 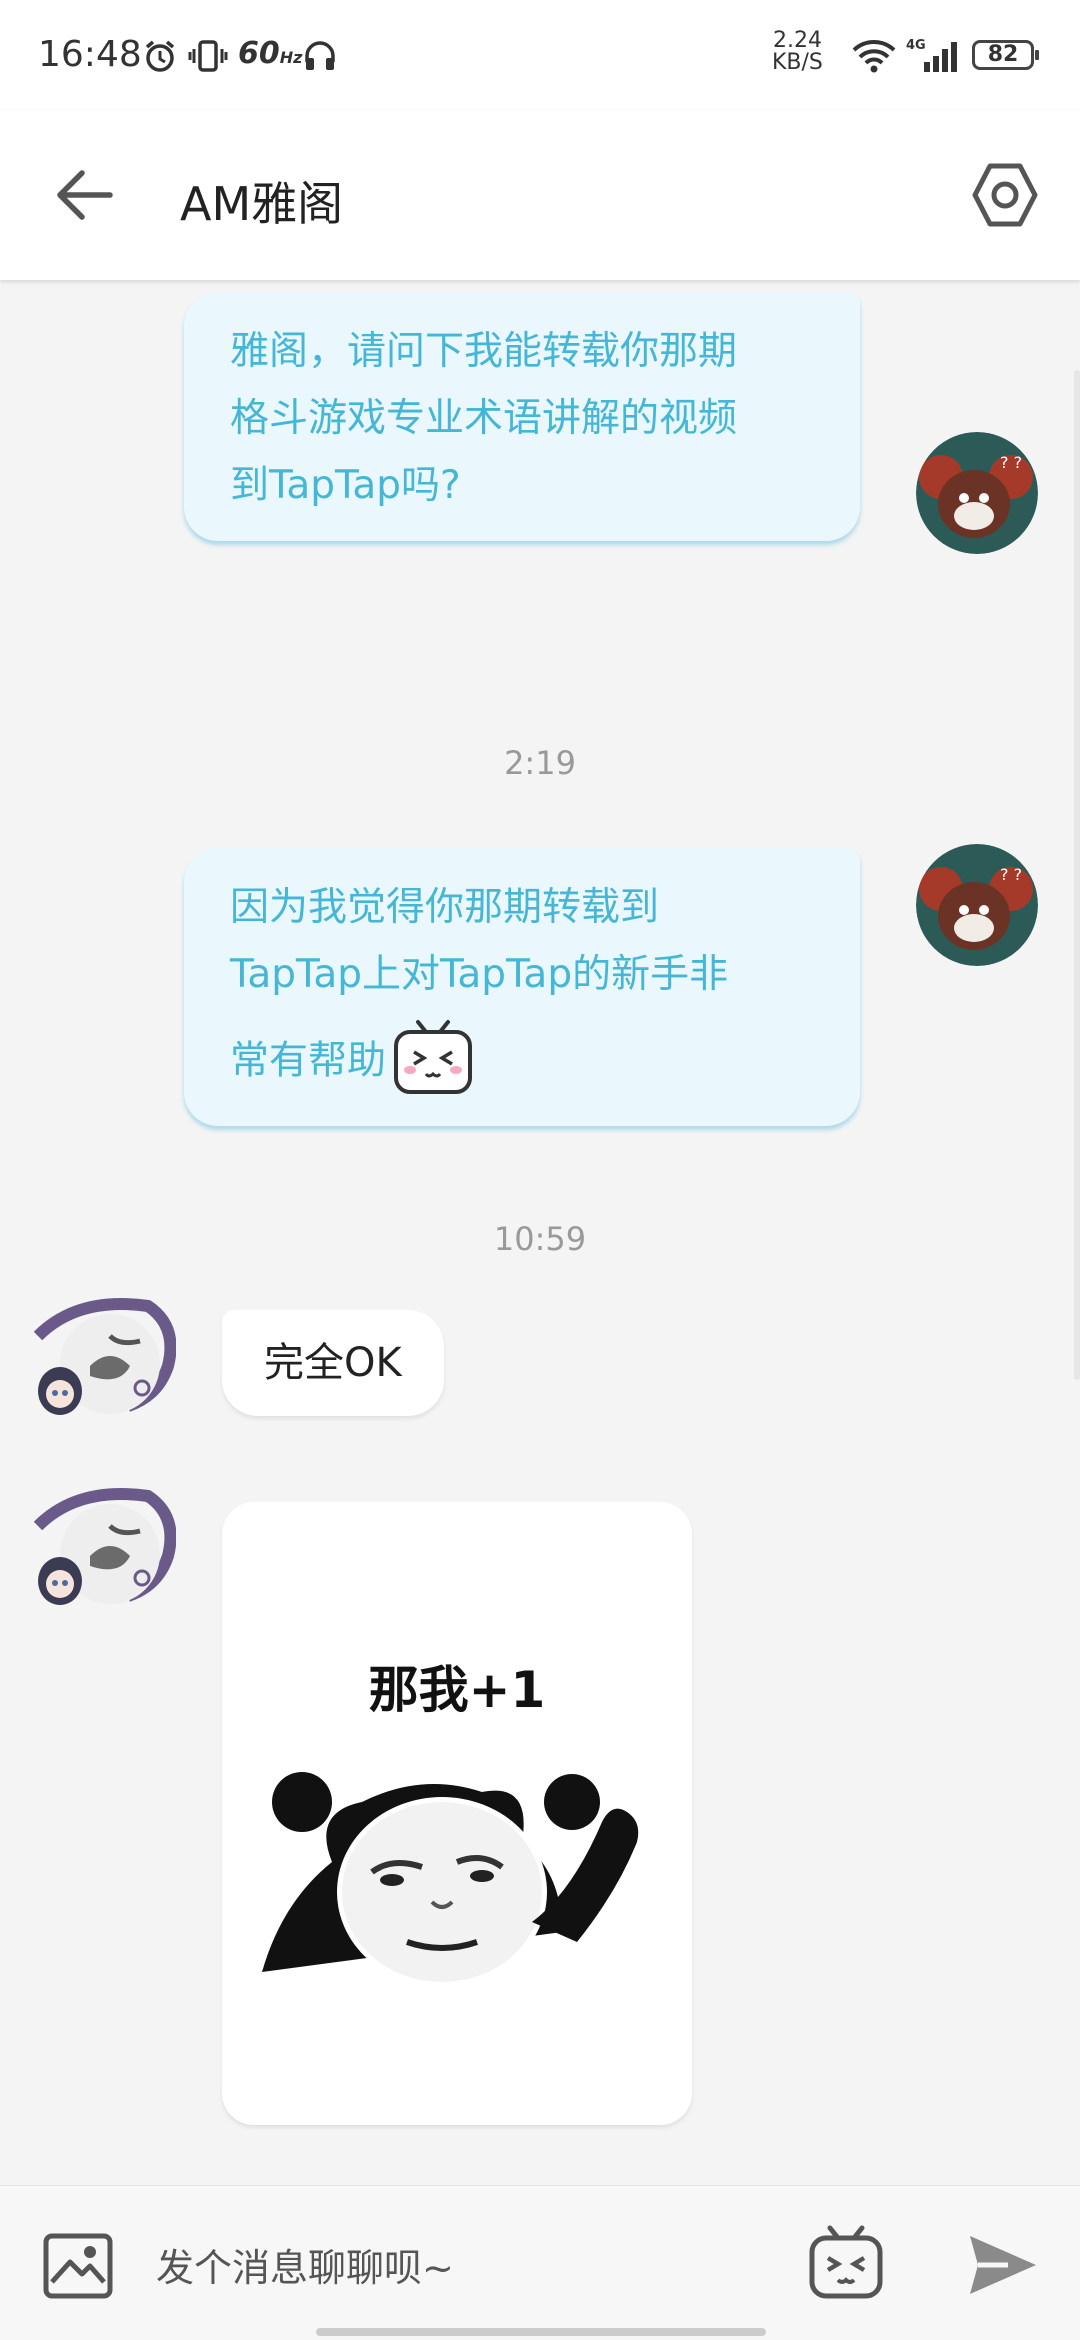 I want to click on page-title: AM雅阁, so click(x=262, y=204).